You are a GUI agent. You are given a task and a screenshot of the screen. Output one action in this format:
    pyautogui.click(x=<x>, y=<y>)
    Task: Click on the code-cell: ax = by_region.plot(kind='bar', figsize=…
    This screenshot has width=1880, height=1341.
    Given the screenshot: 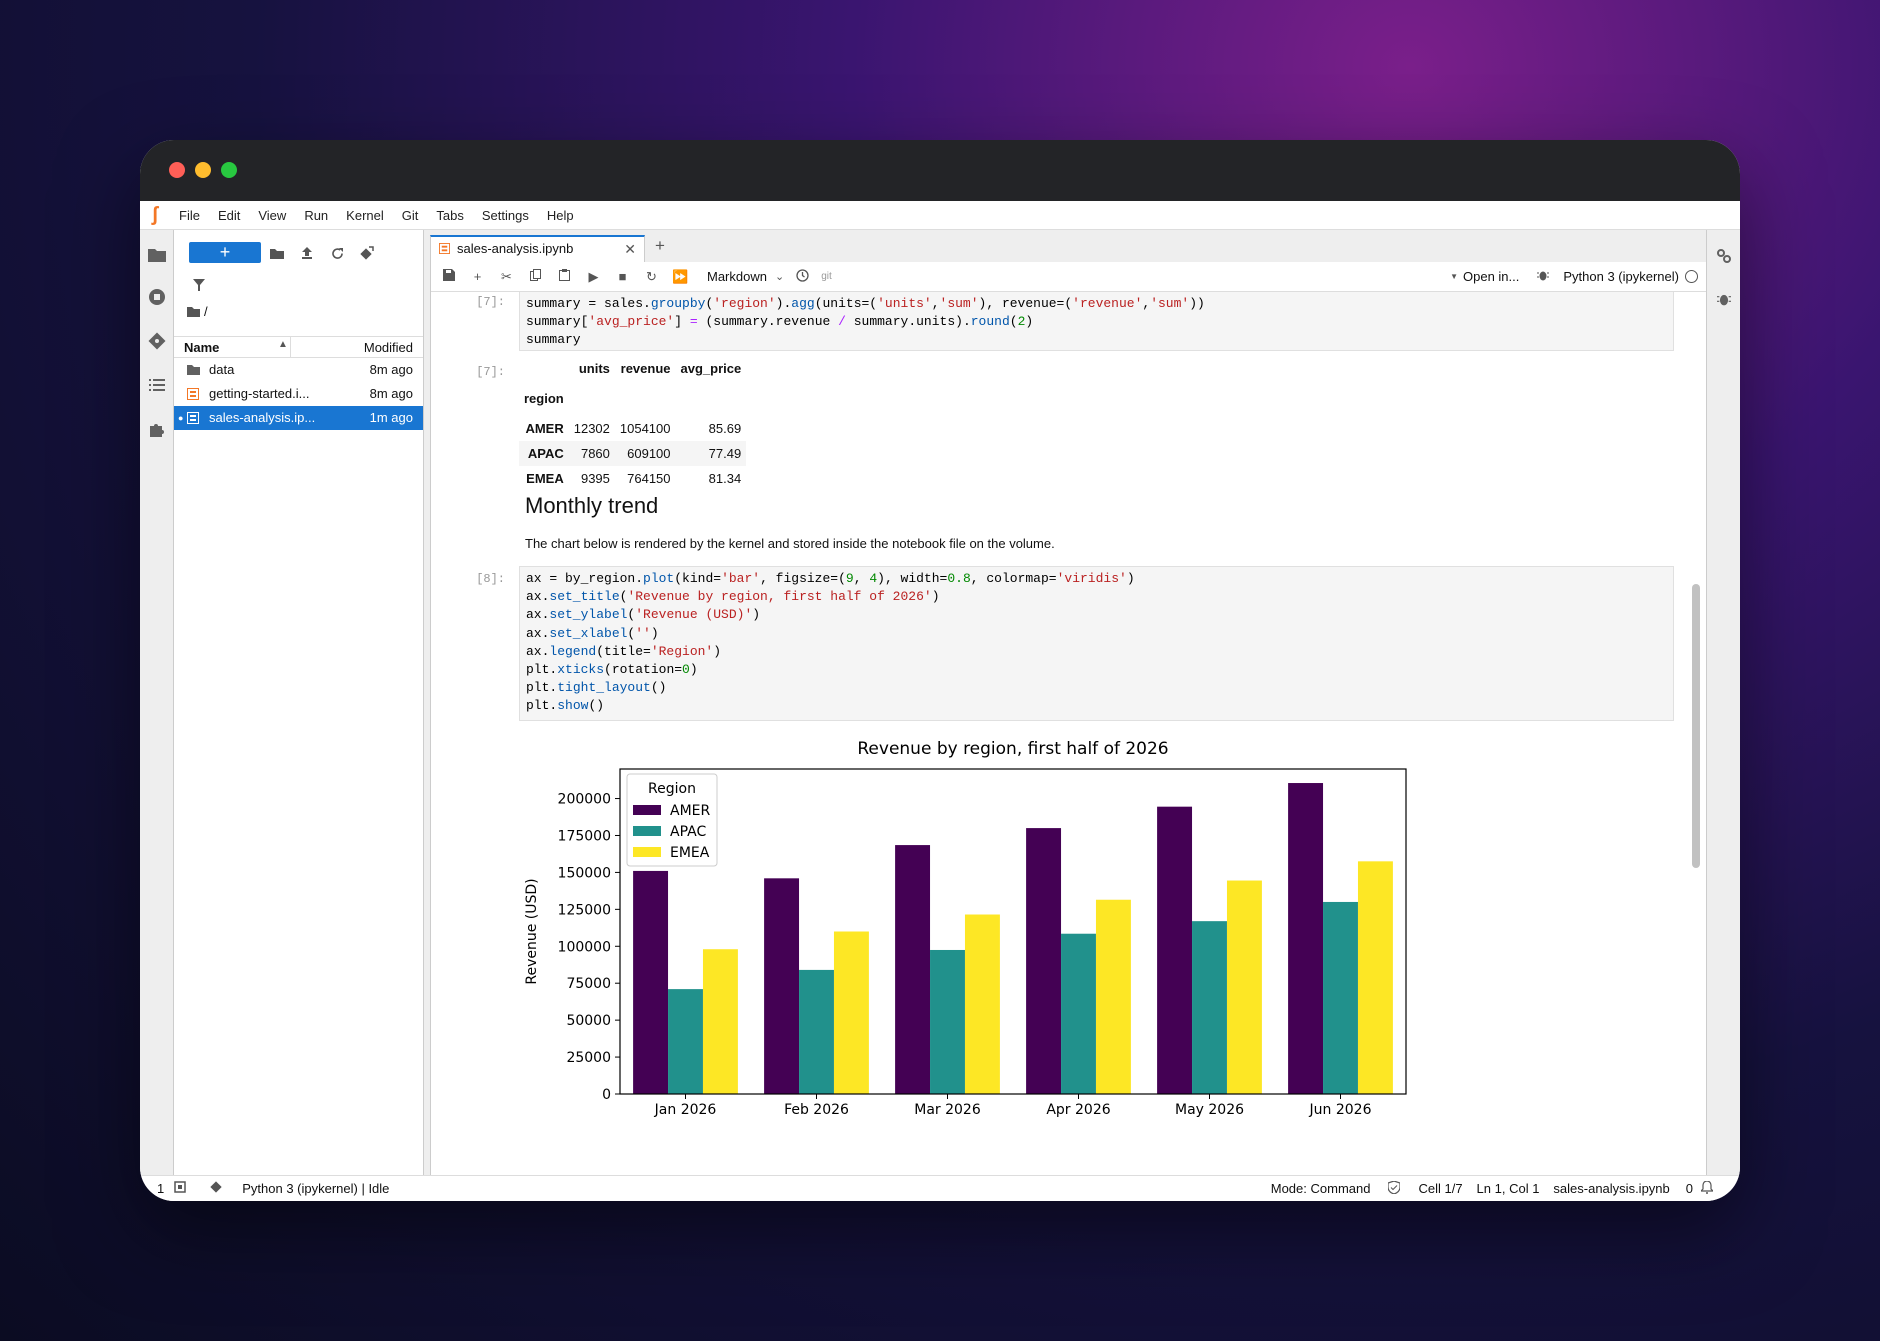 What is the action you would take?
    pyautogui.click(x=1096, y=643)
    